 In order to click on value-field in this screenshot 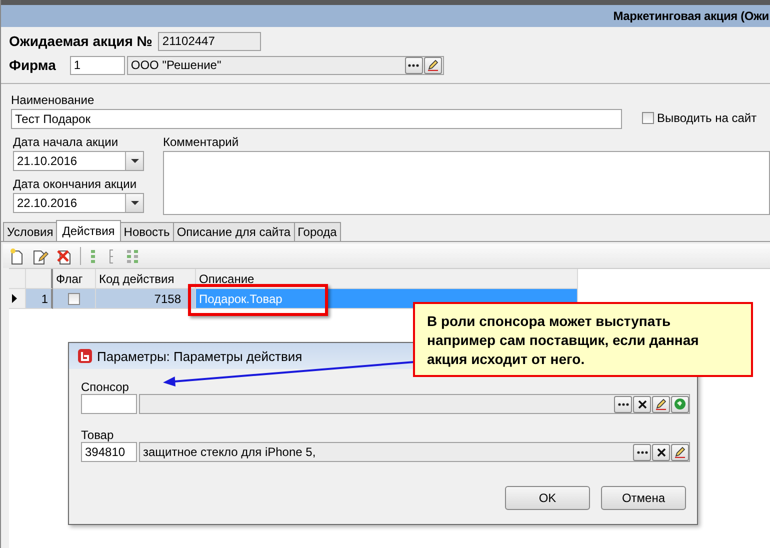, I will do `click(414, 404)`.